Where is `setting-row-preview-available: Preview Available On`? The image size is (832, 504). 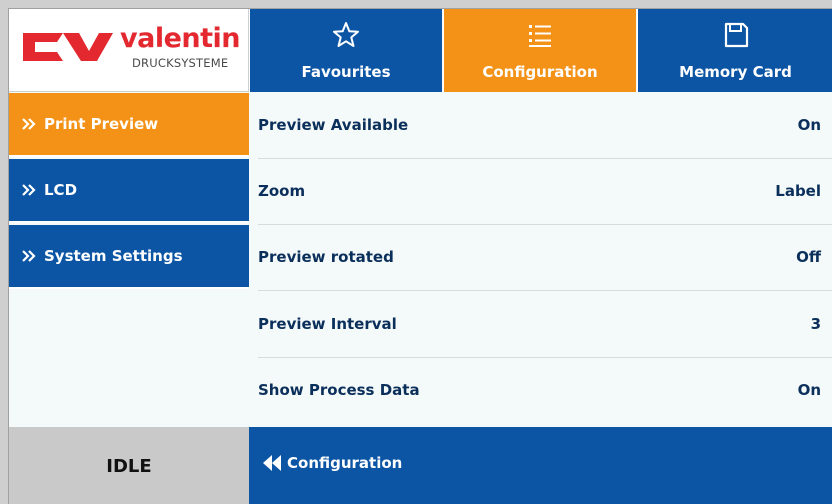 setting-row-preview-available: Preview Available On is located at coordinates (540, 126).